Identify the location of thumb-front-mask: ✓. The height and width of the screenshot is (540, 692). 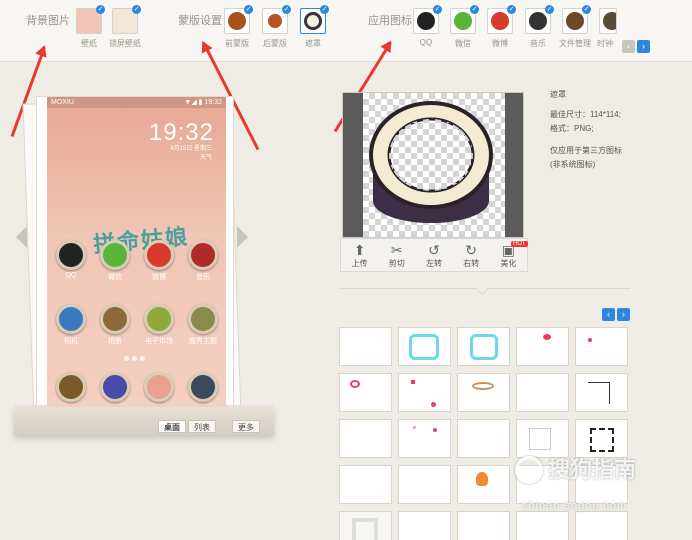
(238, 19).